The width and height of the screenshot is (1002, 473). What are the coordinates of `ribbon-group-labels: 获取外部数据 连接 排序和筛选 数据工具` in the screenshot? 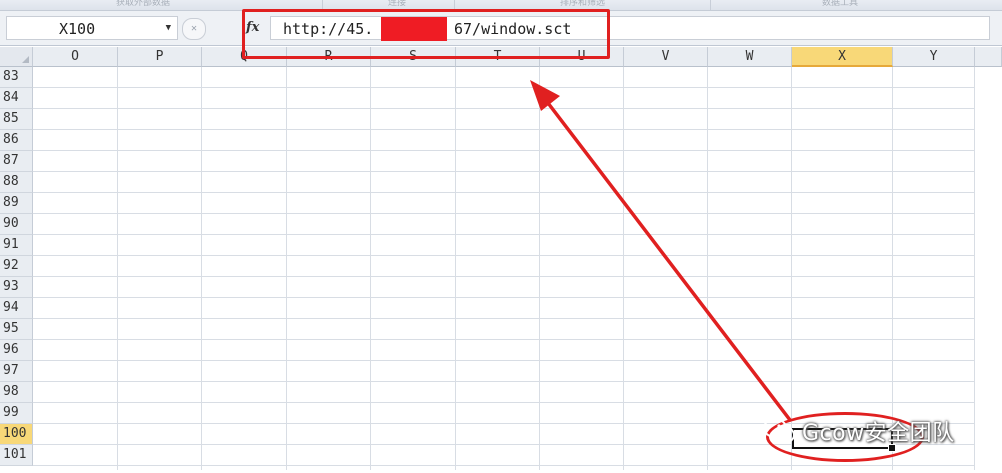 It's located at (501, 5).